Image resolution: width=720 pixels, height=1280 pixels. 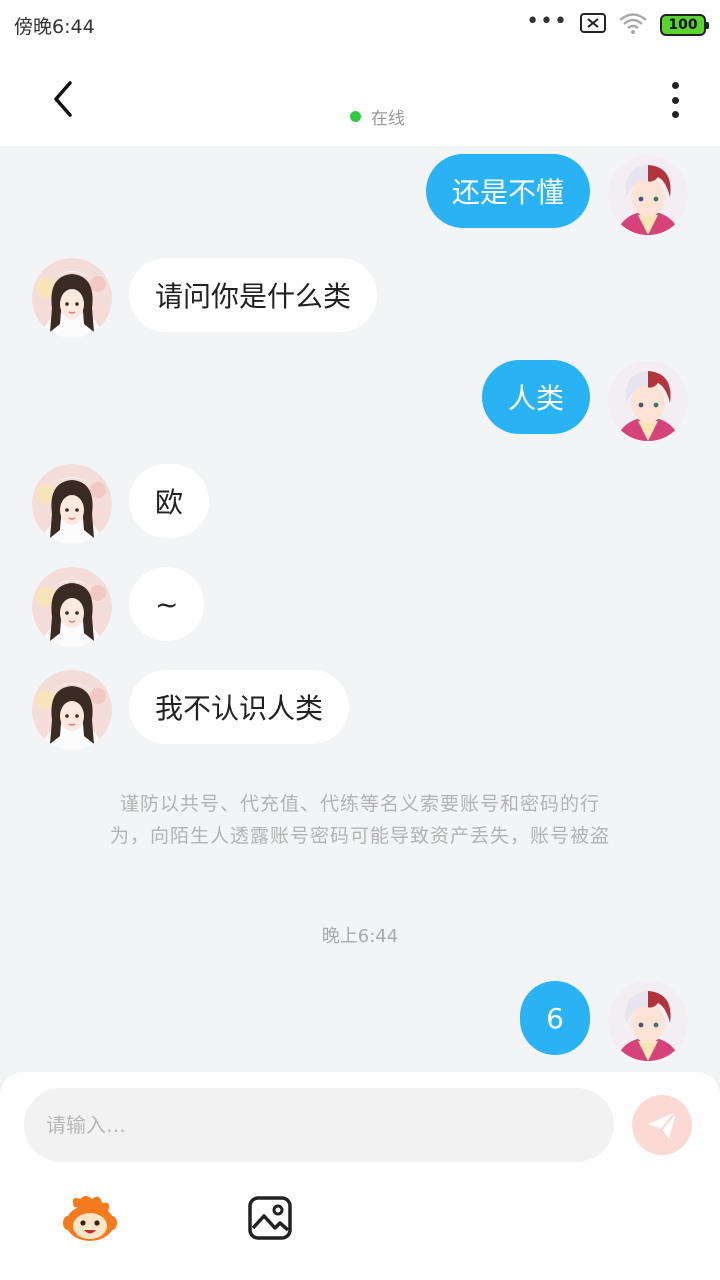 What do you see at coordinates (633, 25) in the screenshot?
I see `wifi-icon` at bounding box center [633, 25].